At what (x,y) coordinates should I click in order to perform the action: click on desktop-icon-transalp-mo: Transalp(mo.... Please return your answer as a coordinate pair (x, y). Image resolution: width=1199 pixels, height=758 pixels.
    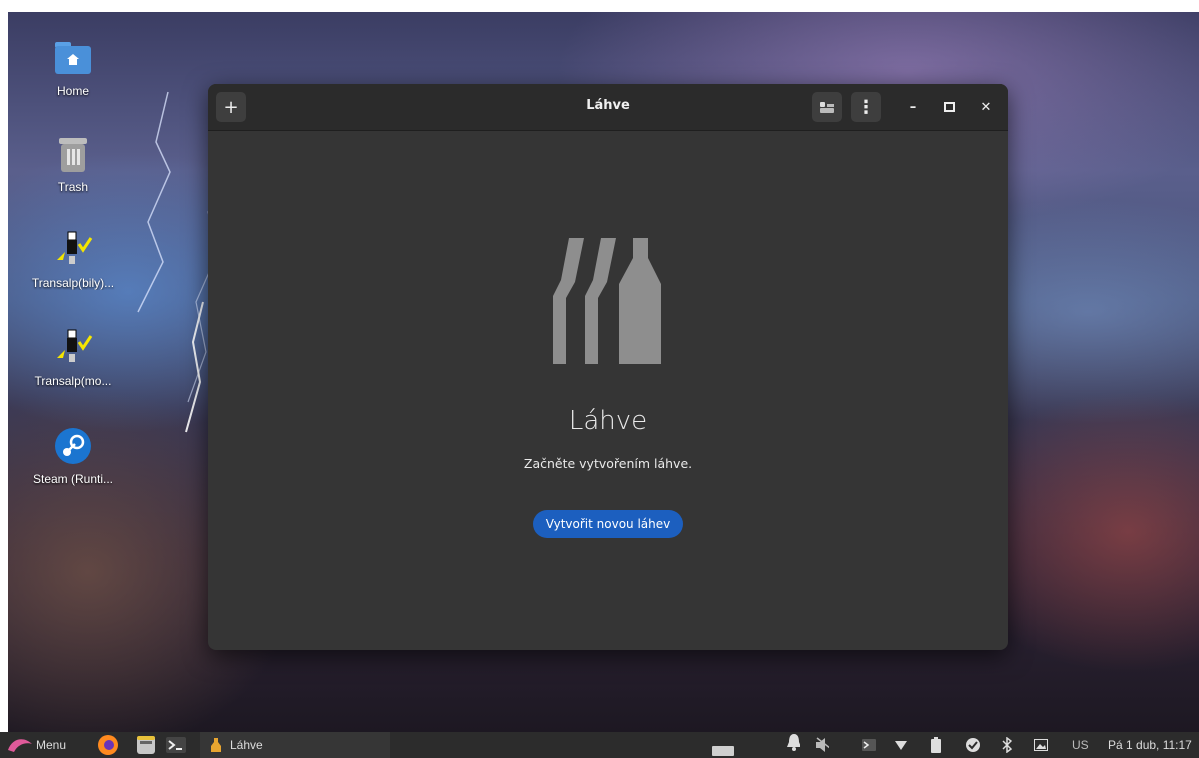
    Looking at the image, I should click on (73, 358).